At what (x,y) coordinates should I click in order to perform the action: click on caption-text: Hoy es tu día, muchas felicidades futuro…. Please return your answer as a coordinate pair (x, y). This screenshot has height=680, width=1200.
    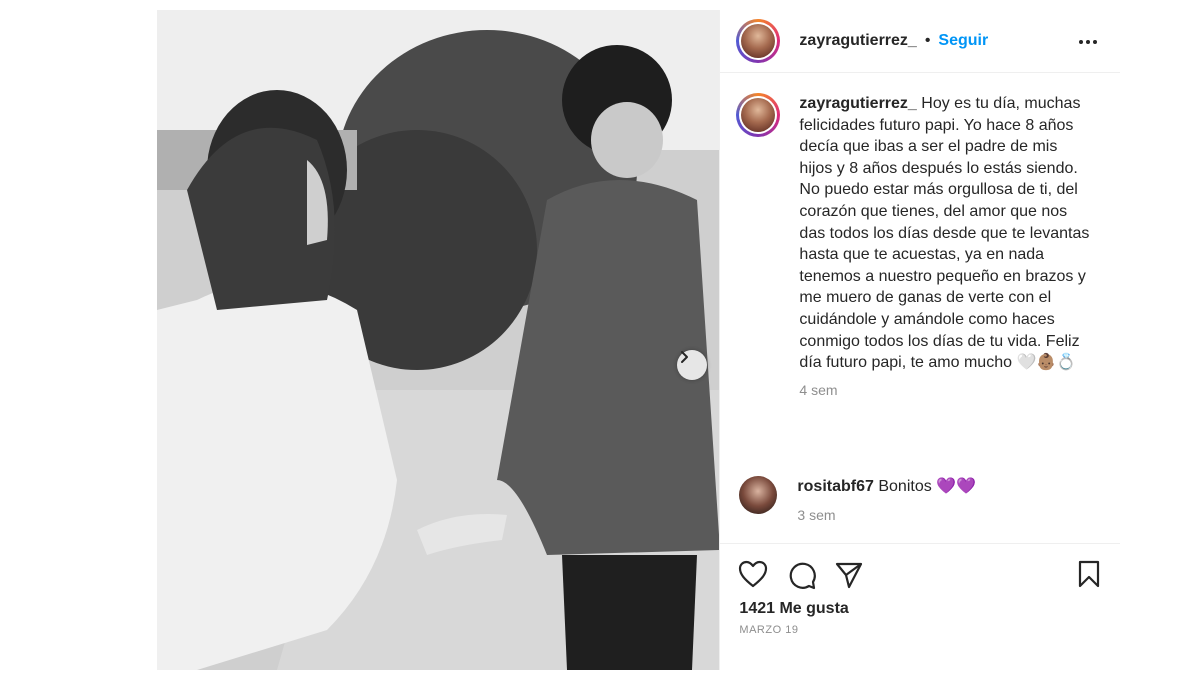
    Looking at the image, I should click on (944, 233).